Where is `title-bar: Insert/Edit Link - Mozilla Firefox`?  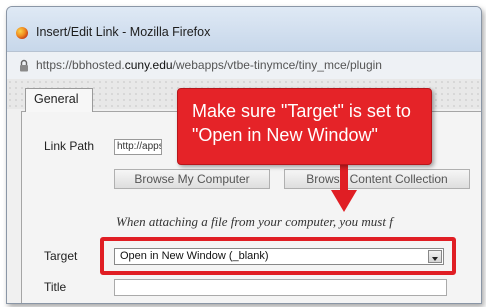 title-bar: Insert/Edit Link - Mozilla Firefox is located at coordinates (244, 29).